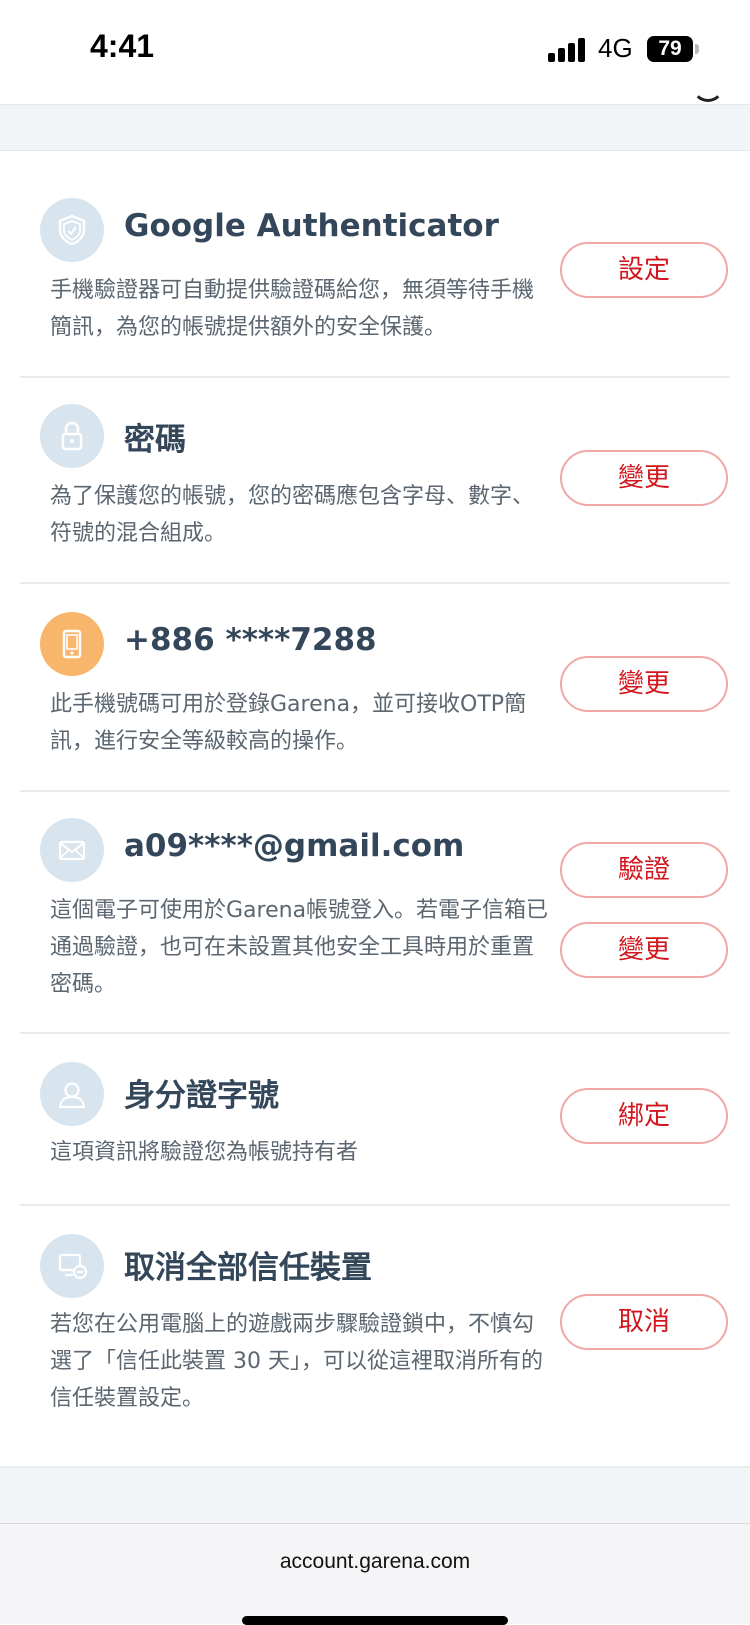 The image size is (750, 1625). I want to click on menu-icon, so click(708, 86).